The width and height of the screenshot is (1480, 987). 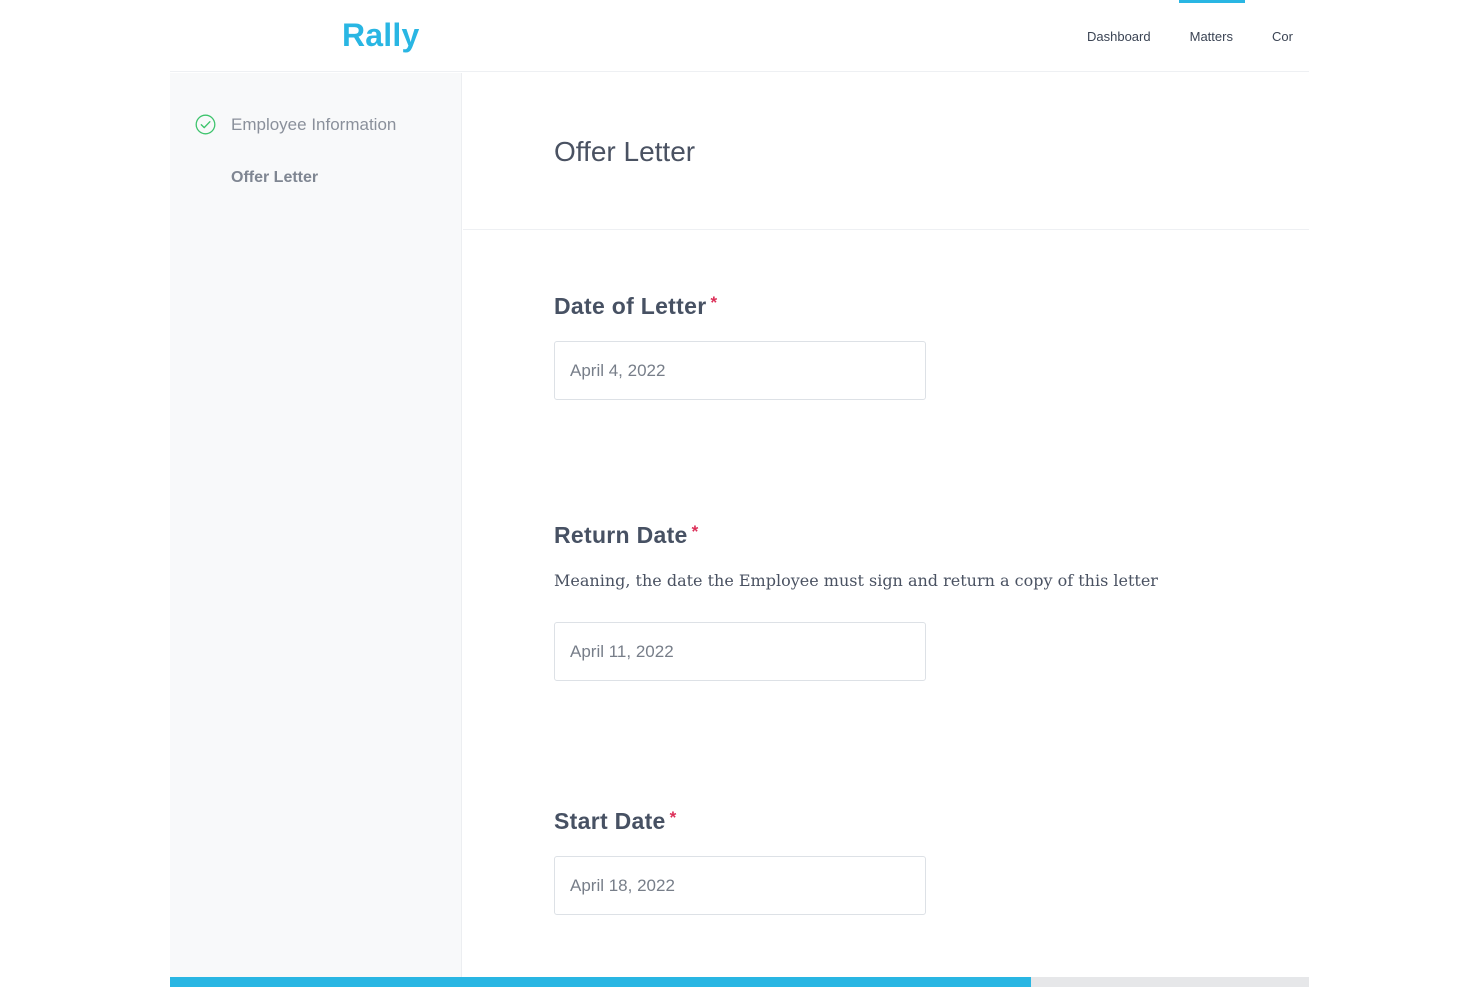 I want to click on top-header: Rally Dashboard Matters Cor, so click(x=739, y=36).